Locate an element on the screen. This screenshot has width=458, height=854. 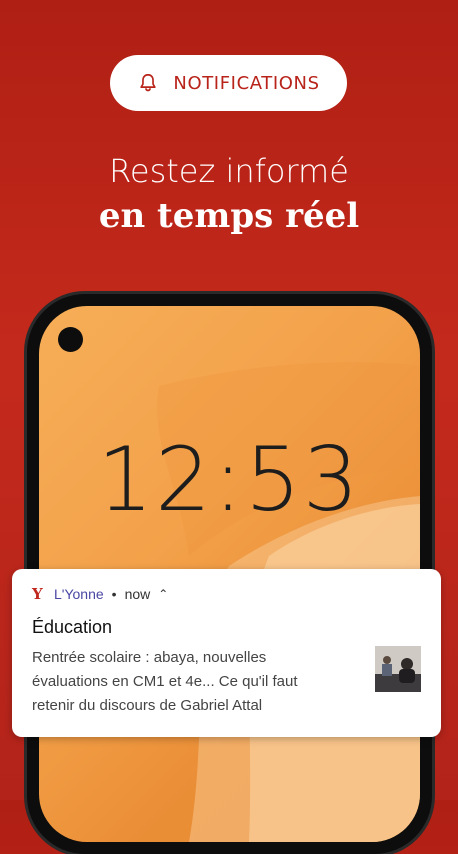
app-name: L'Yonne is located at coordinates (79, 594).